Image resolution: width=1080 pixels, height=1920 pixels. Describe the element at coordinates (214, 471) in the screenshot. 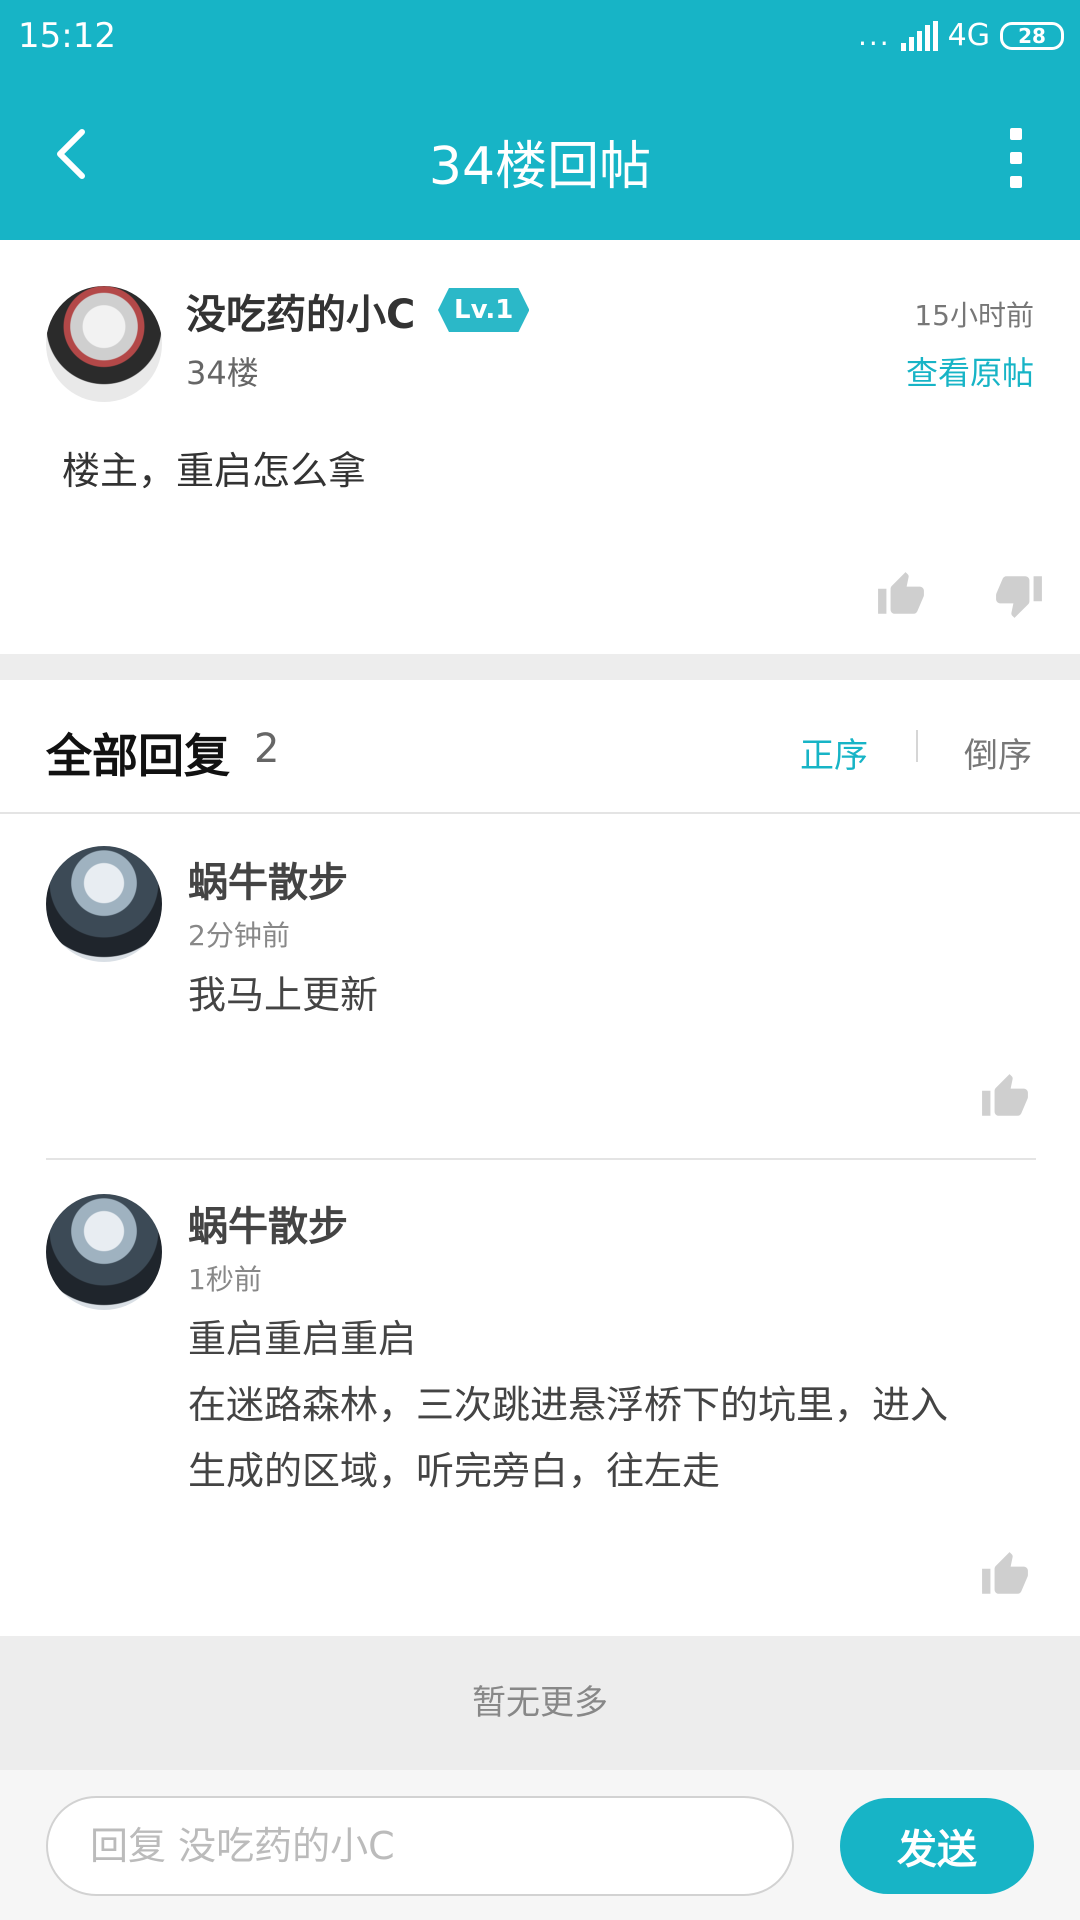

I see `post-content: 楼主，重启怎么拿` at that location.